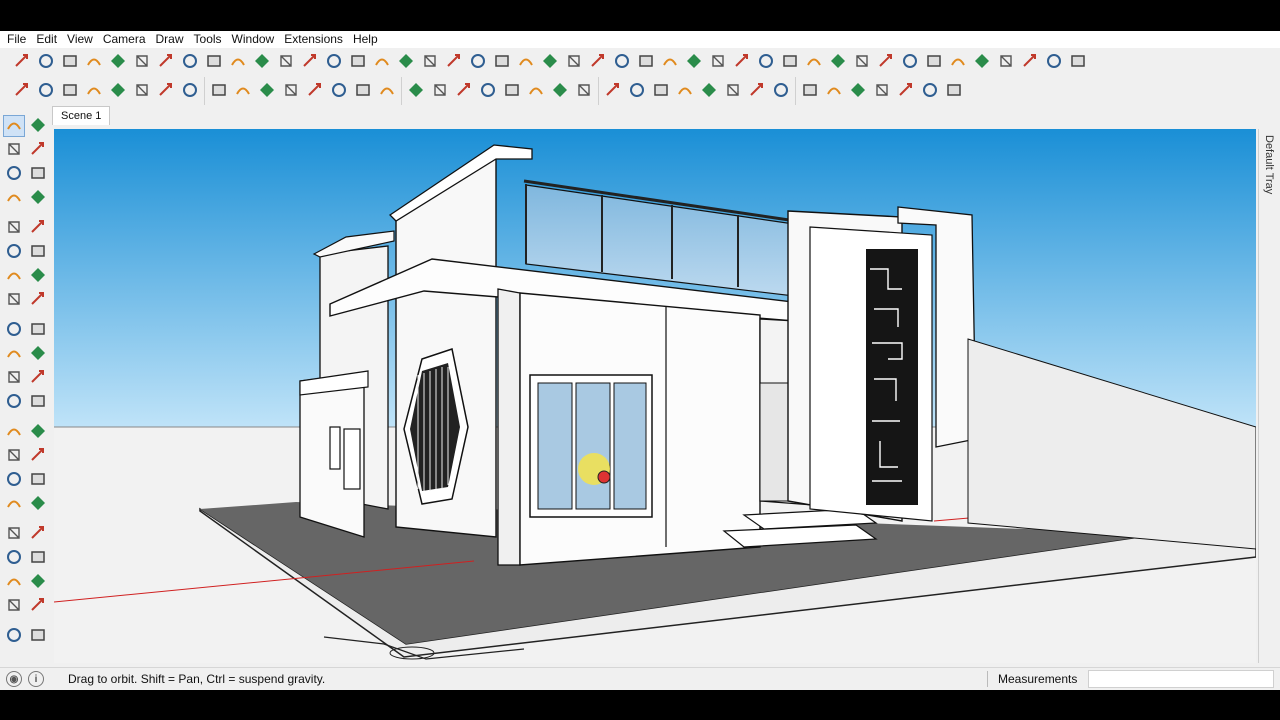  Describe the element at coordinates (838, 63) in the screenshot. I see `xray-button` at that location.